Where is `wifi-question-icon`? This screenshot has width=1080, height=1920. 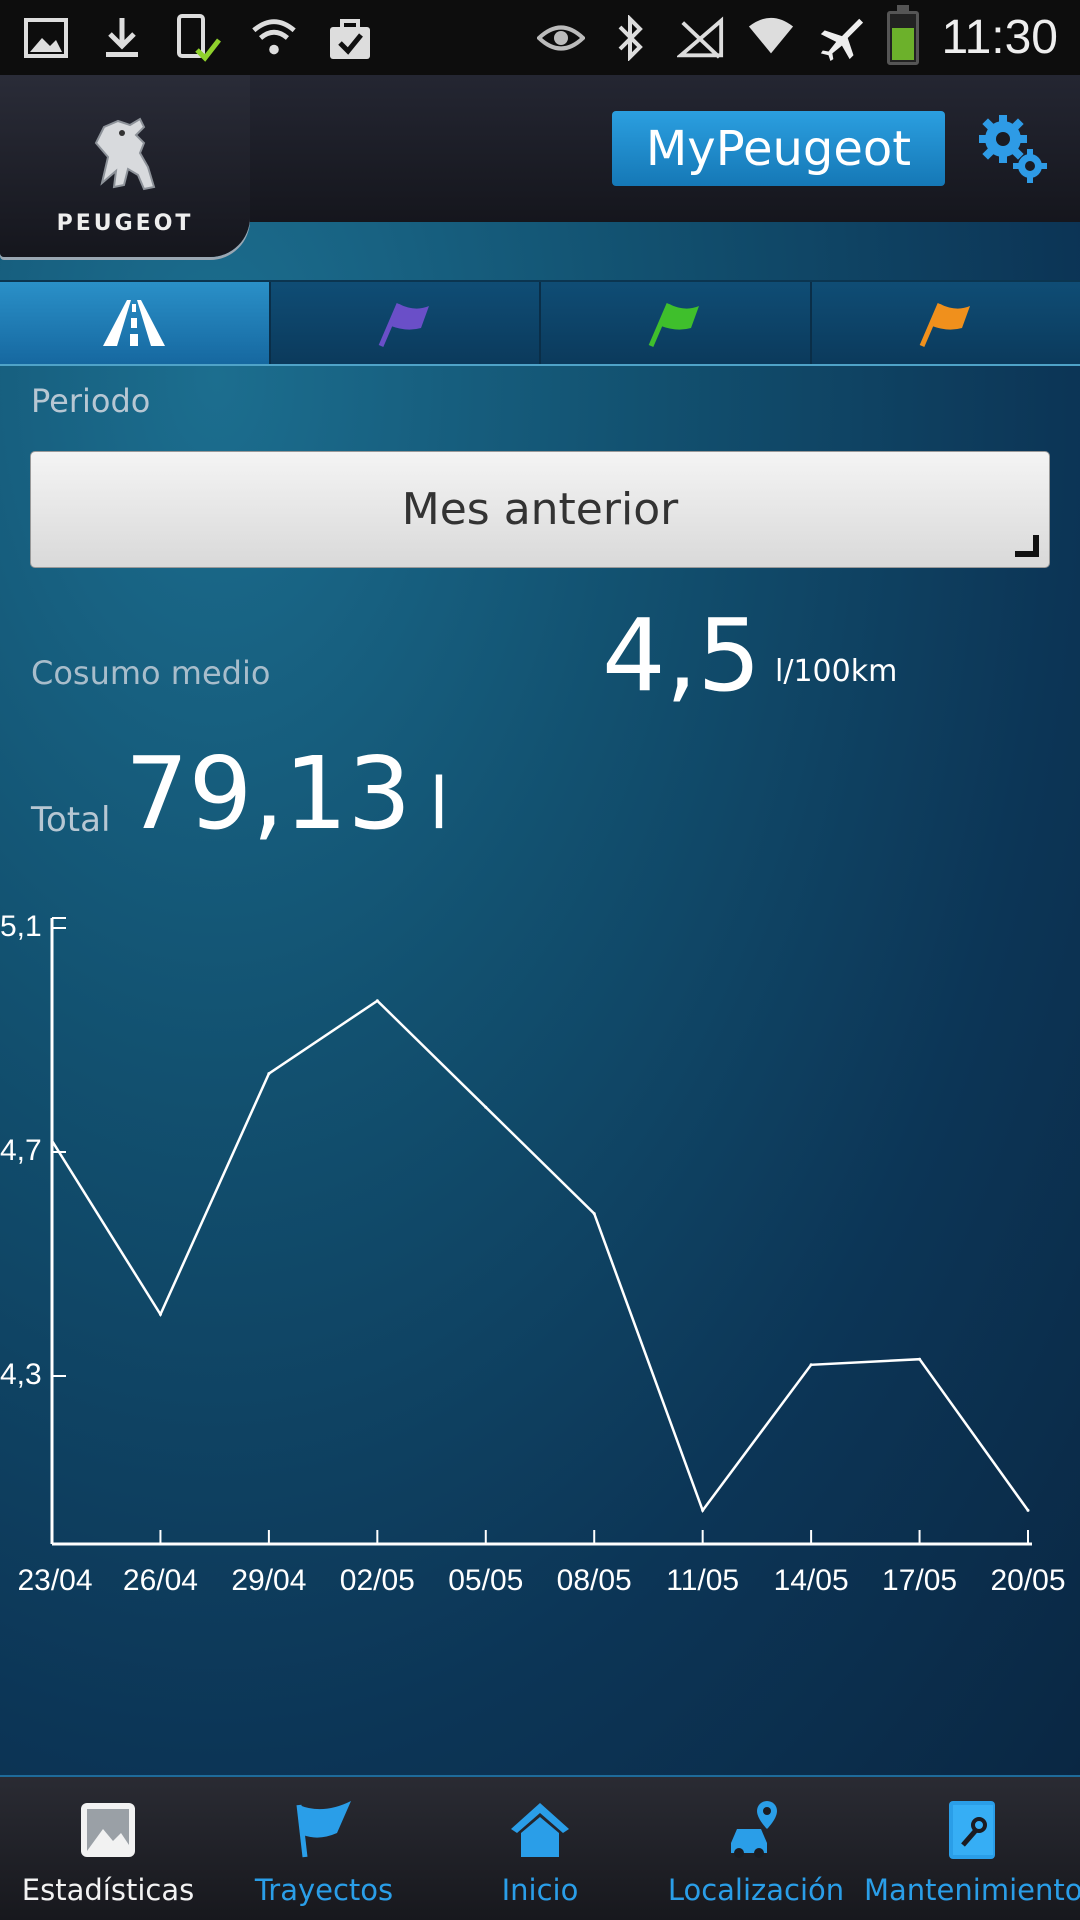 wifi-question-icon is located at coordinates (274, 38).